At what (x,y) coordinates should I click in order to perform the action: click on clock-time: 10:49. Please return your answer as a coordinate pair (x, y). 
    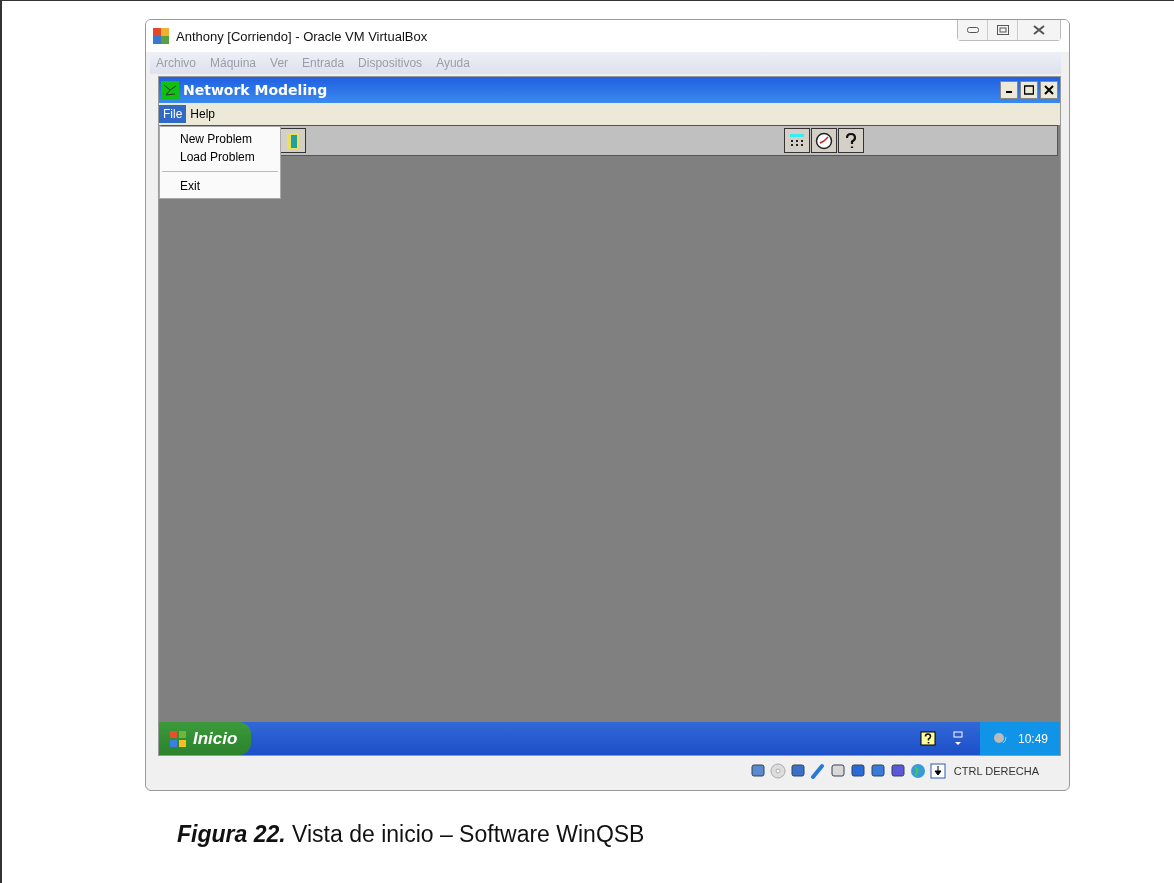
    Looking at the image, I should click on (1032, 738).